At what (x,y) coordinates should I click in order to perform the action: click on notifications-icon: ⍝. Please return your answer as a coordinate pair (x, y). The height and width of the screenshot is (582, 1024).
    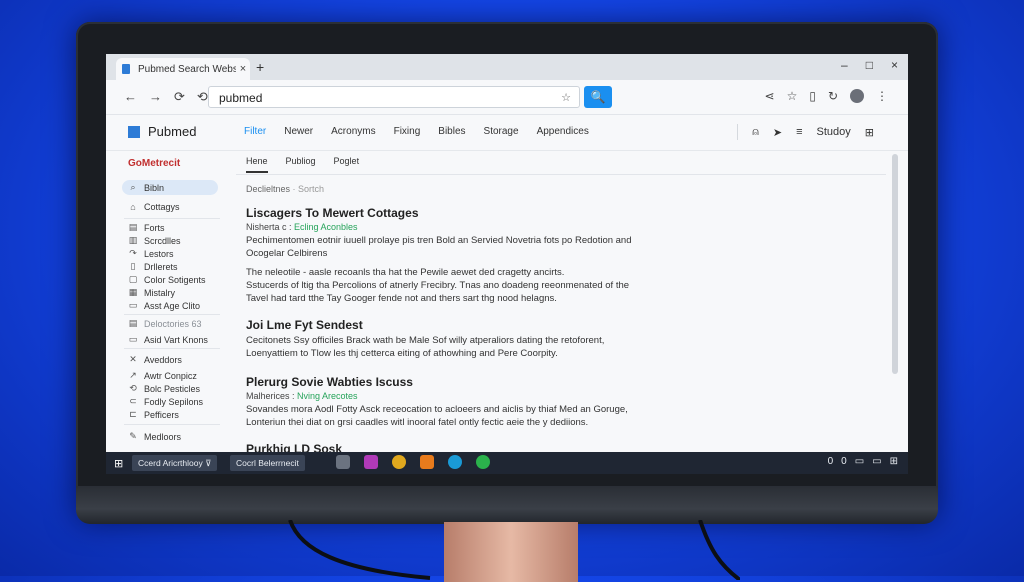
    Looking at the image, I should click on (755, 132).